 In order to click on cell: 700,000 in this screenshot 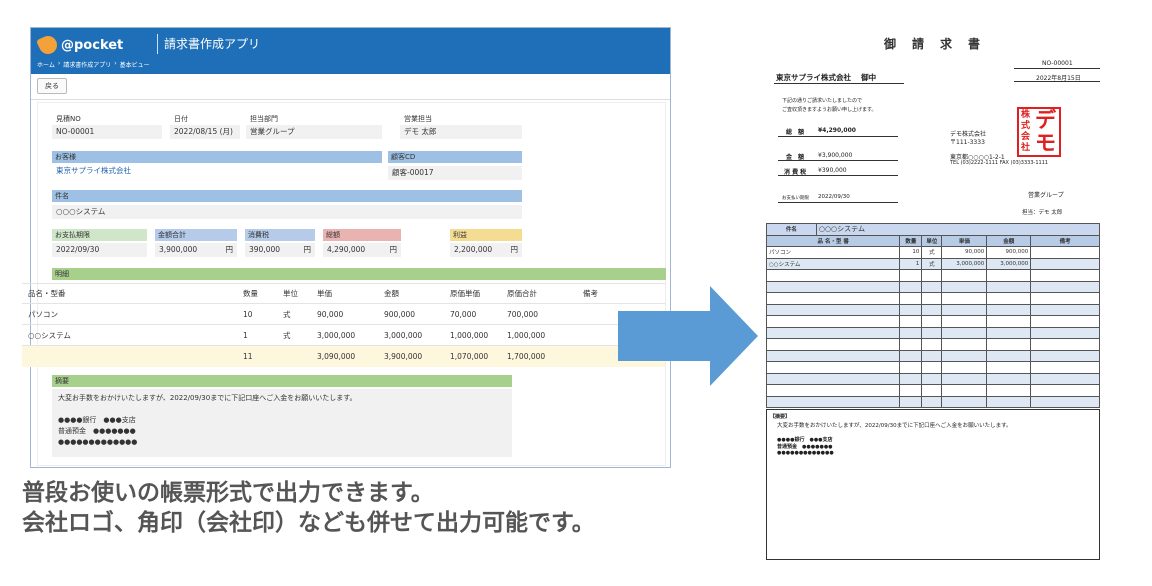, I will do `click(539, 314)`.